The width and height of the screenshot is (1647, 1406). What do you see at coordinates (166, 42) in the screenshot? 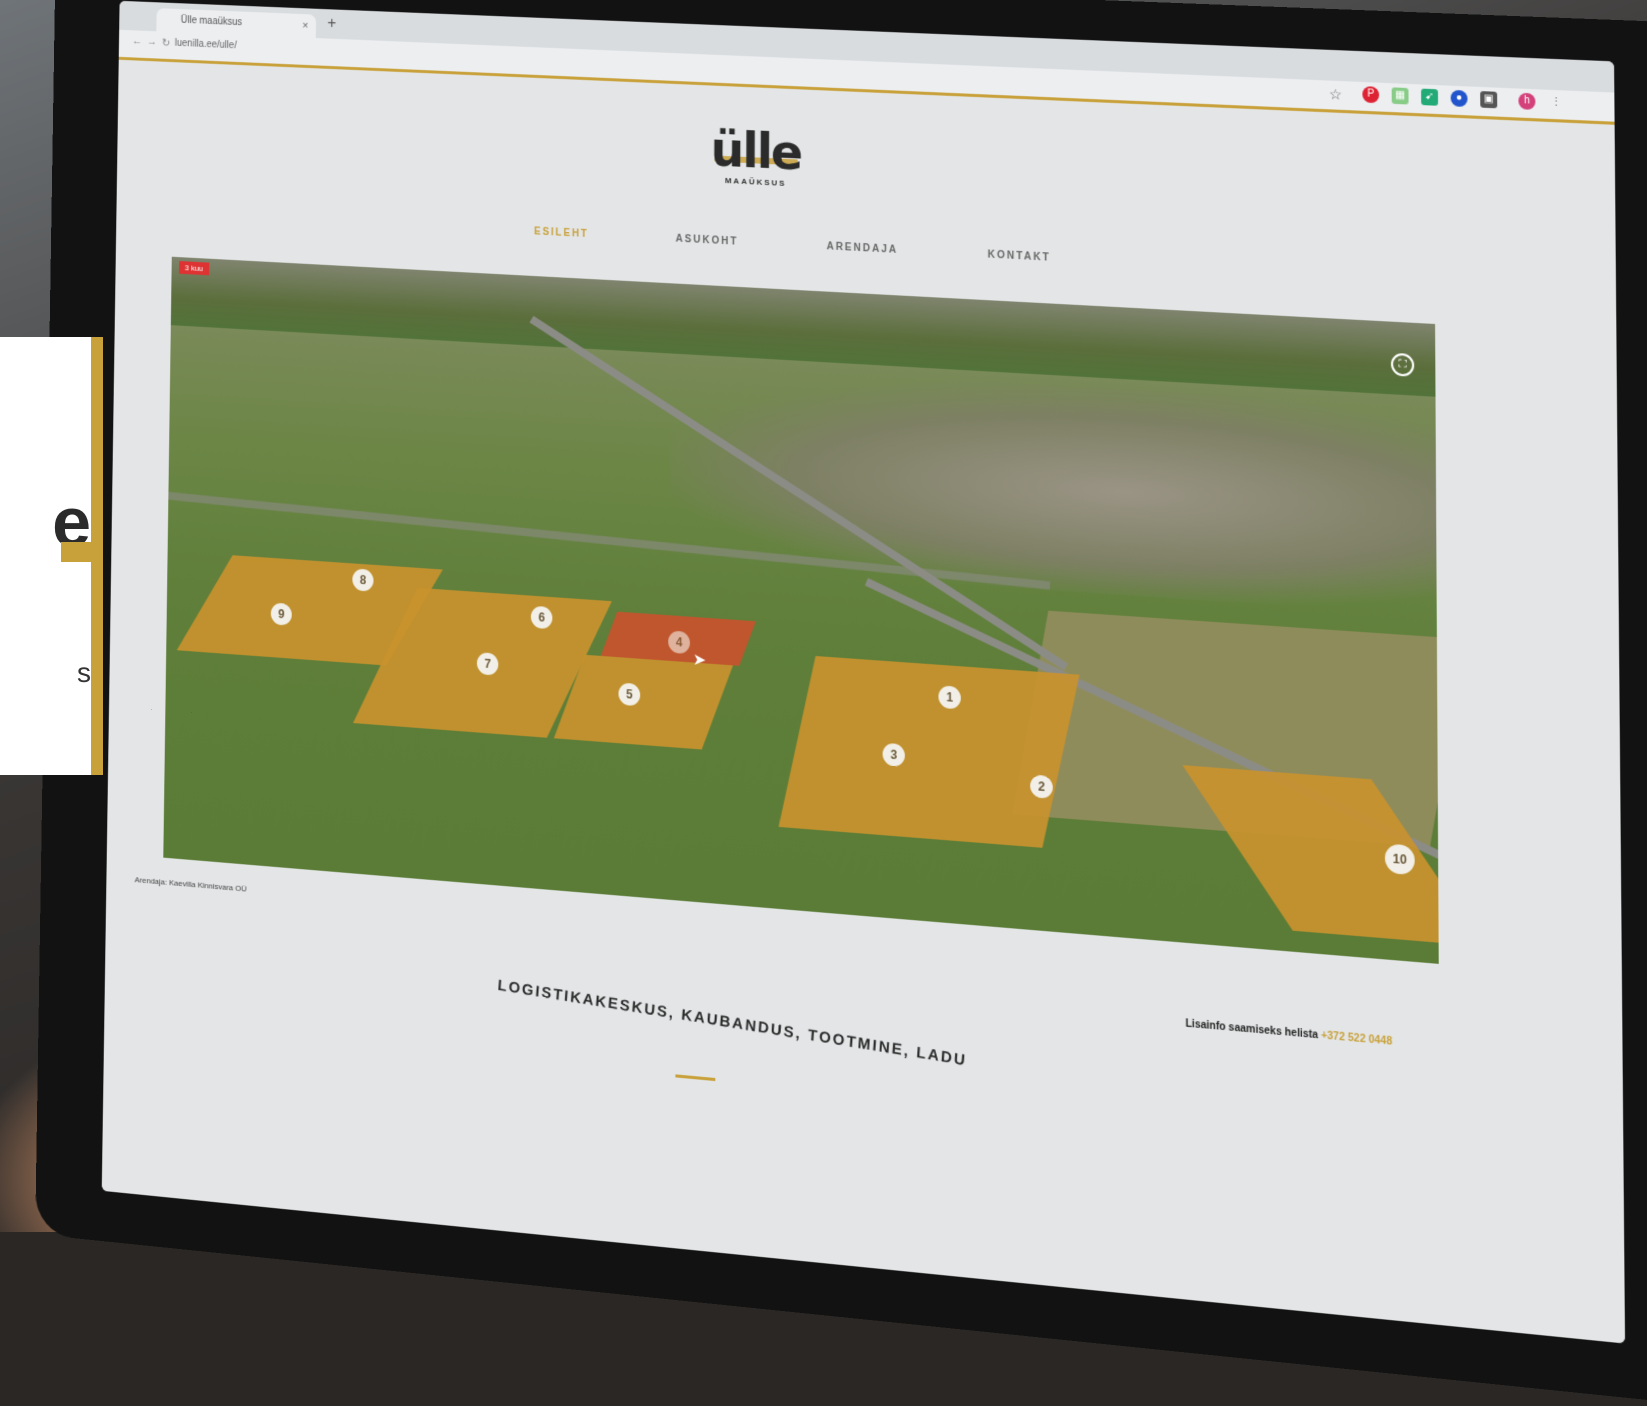
I see `reload-icon: ↻` at bounding box center [166, 42].